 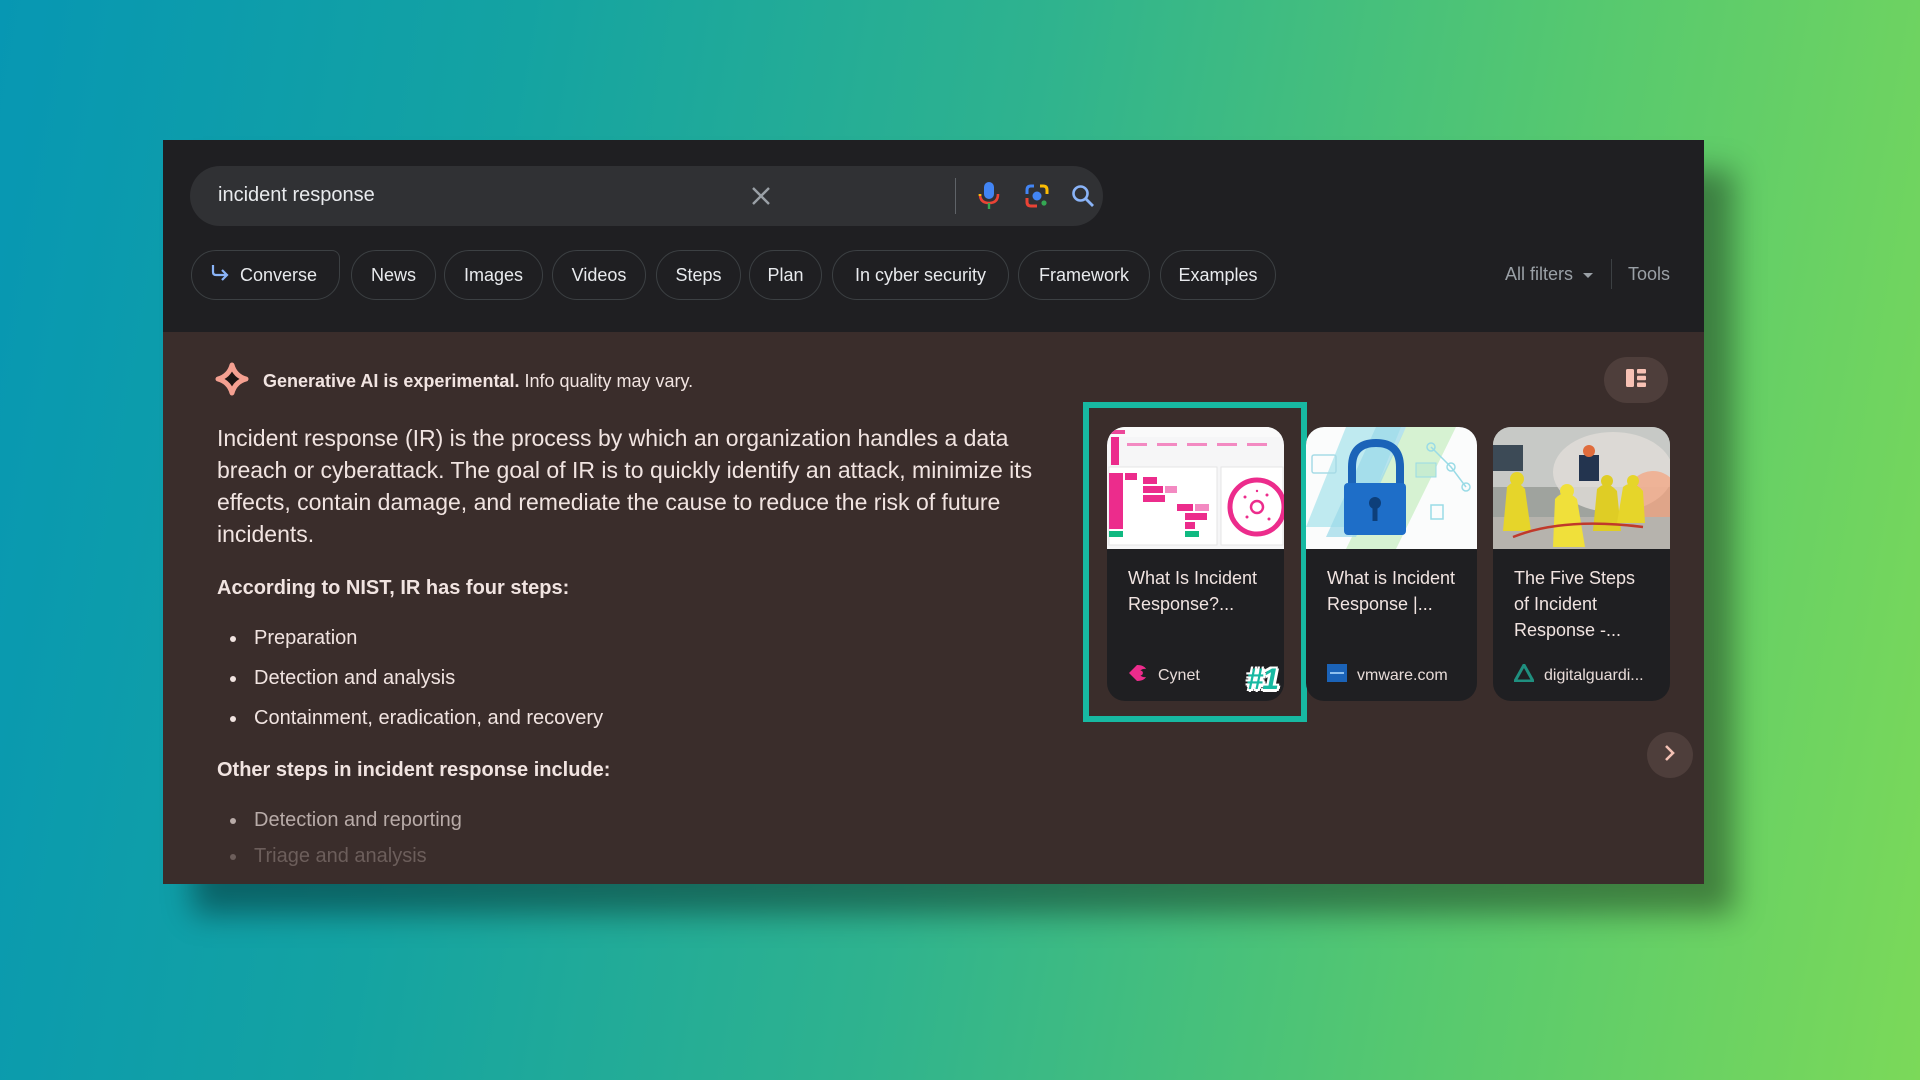 I want to click on source-card-cynet: What Is Incident Response?... Cynet #1, so click(x=1195, y=564).